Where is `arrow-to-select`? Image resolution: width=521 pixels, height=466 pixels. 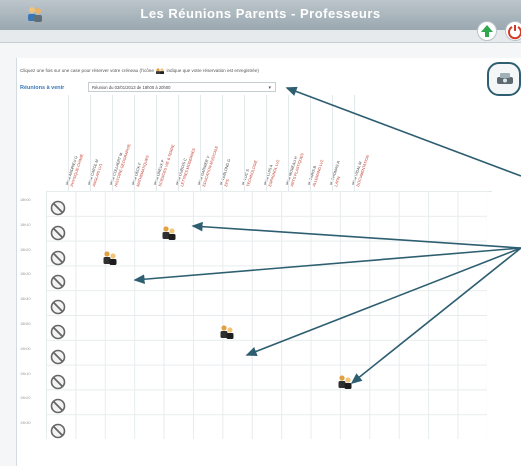
arrow-to-select is located at coordinates (403, 131).